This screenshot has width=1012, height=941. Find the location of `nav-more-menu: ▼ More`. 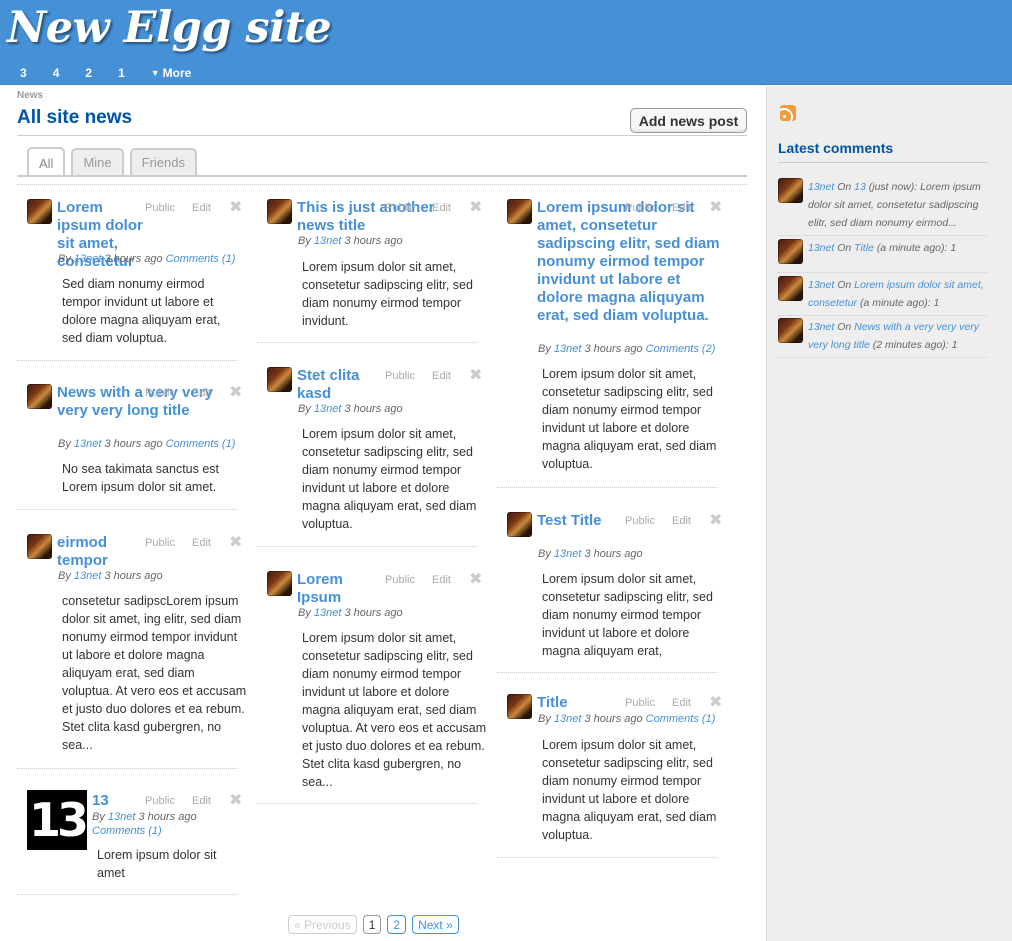

nav-more-menu: ▼ More is located at coordinates (171, 73).